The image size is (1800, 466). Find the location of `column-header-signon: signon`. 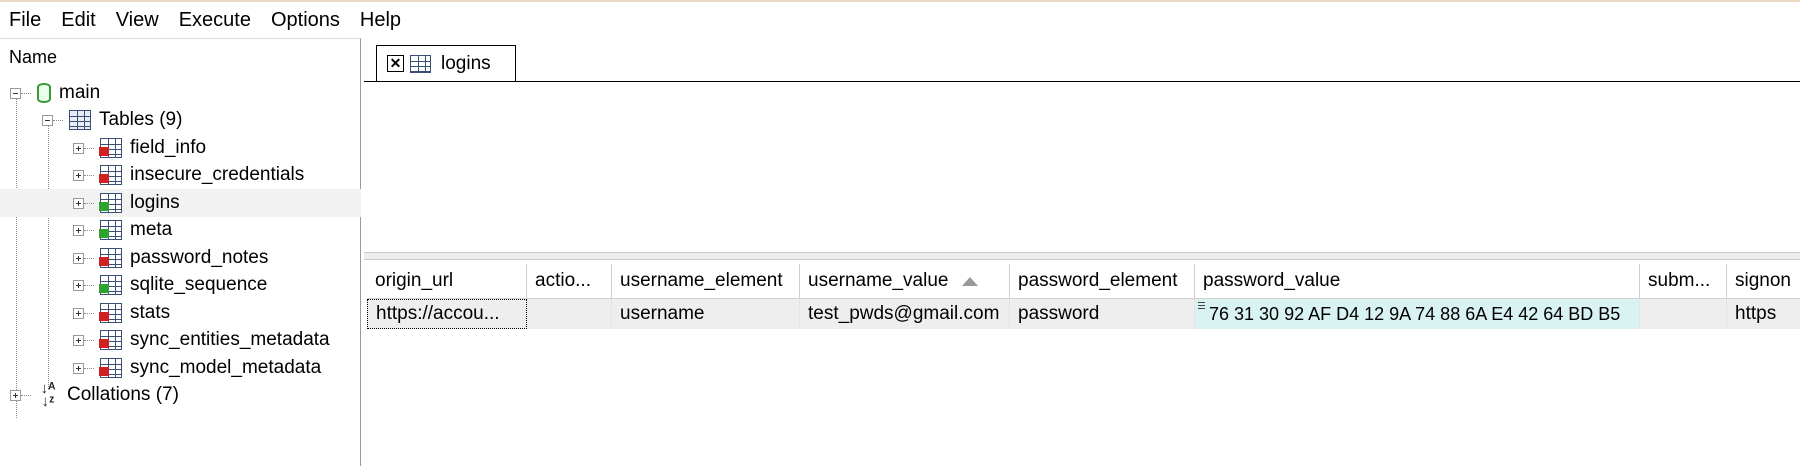

column-header-signon: signon is located at coordinates (1763, 281).